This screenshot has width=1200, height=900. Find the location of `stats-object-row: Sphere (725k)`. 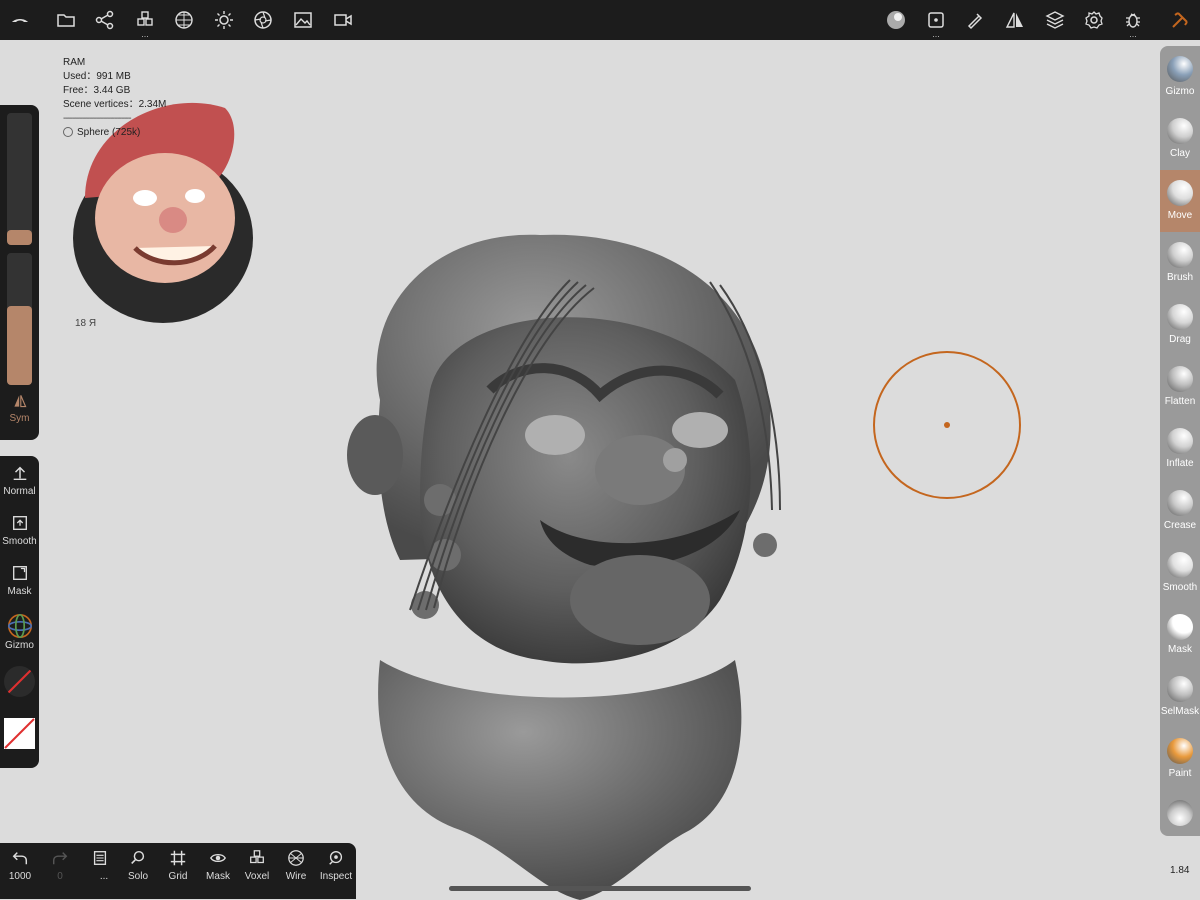

stats-object-row: Sphere (725k) is located at coordinates (114, 133).